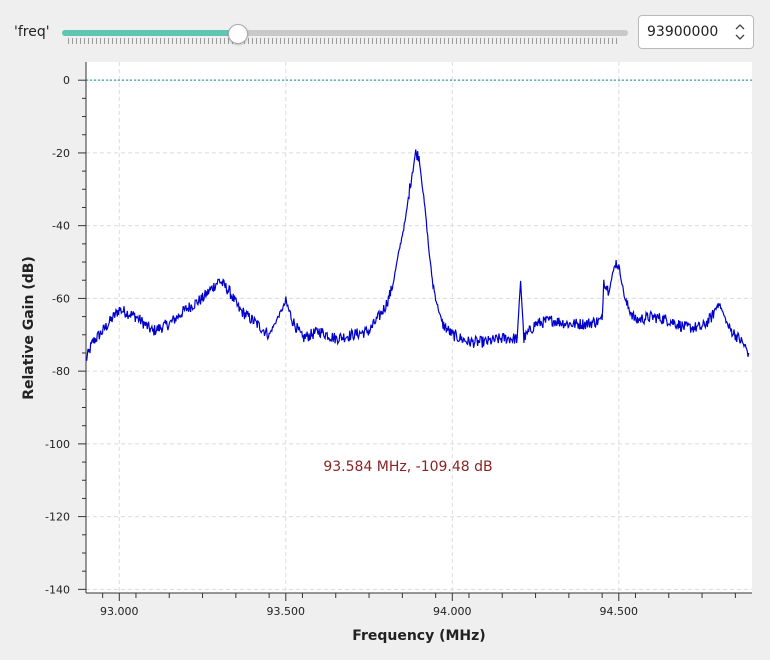 The height and width of the screenshot is (660, 770). Describe the element at coordinates (419, 605) in the screenshot. I see `x-axis: 93.000 93.500 94.000 94.500` at that location.